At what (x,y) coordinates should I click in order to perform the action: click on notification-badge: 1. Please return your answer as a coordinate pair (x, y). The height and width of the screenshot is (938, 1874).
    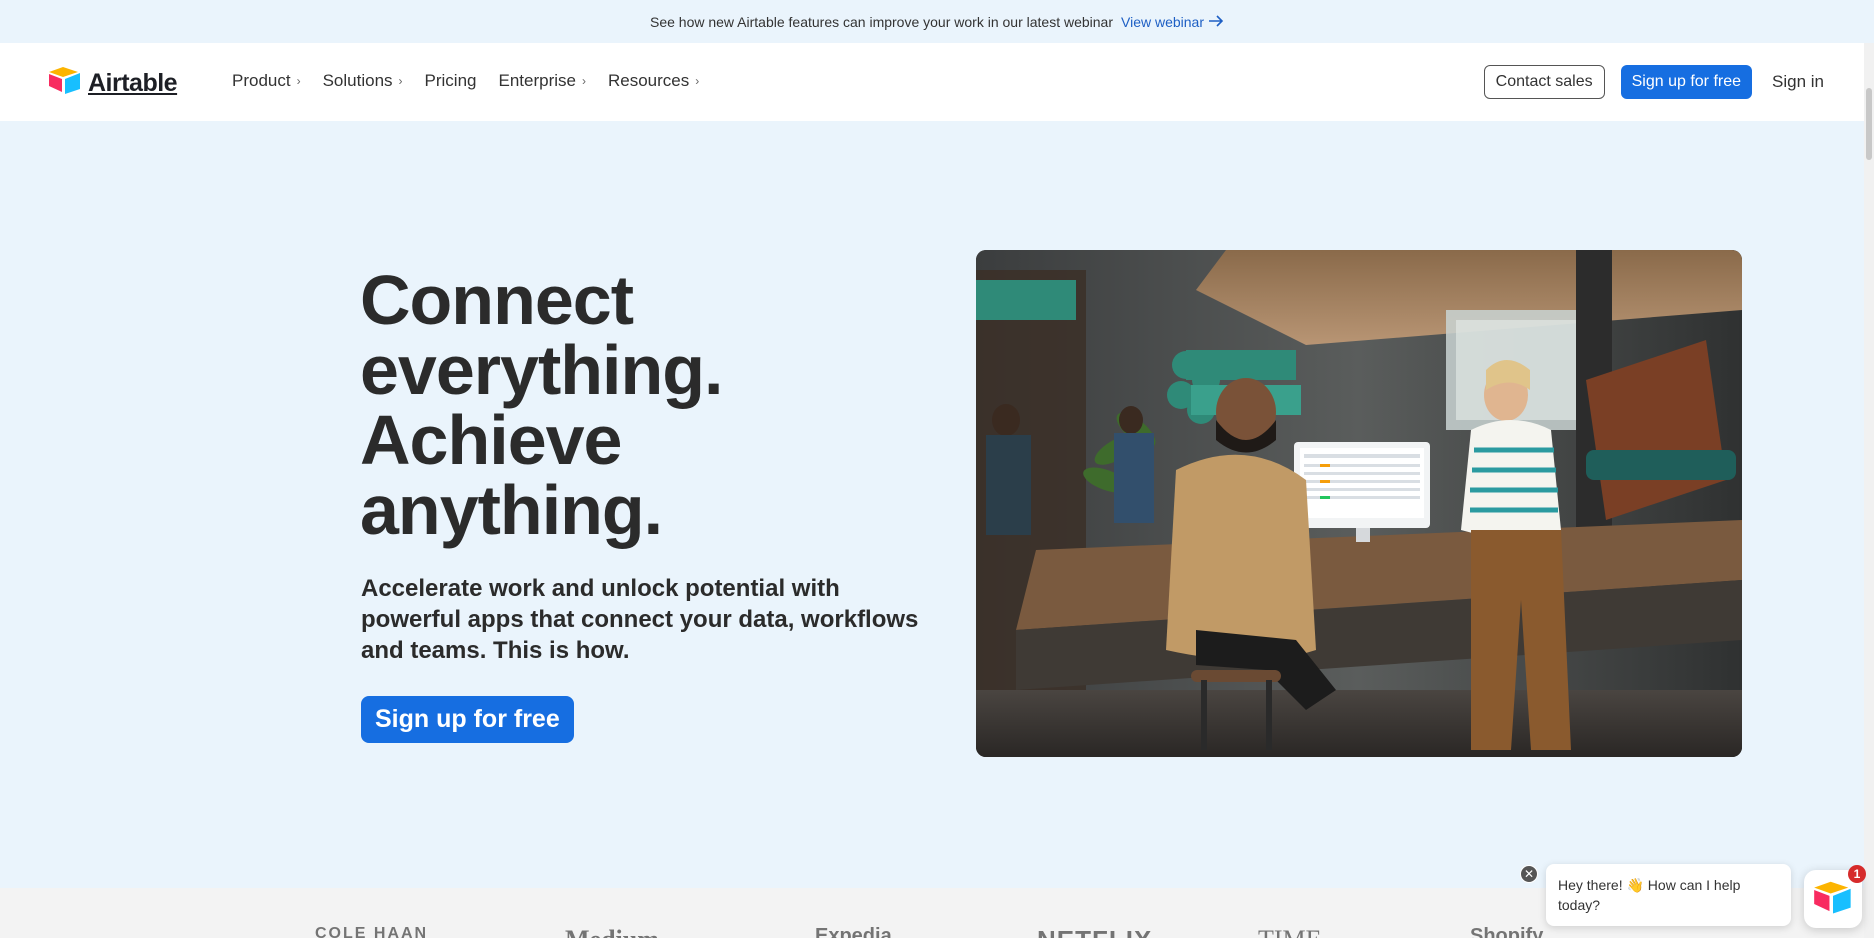
    Looking at the image, I should click on (1857, 874).